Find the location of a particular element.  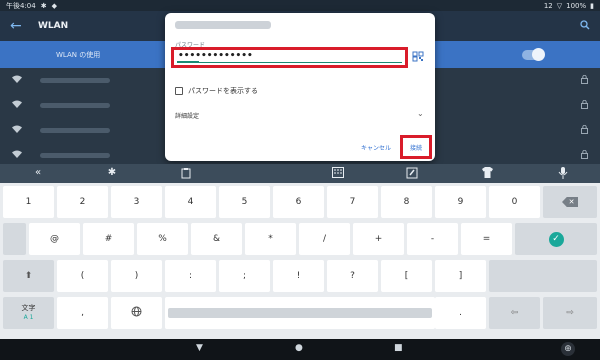

backspace-key: ✕ is located at coordinates (570, 202).